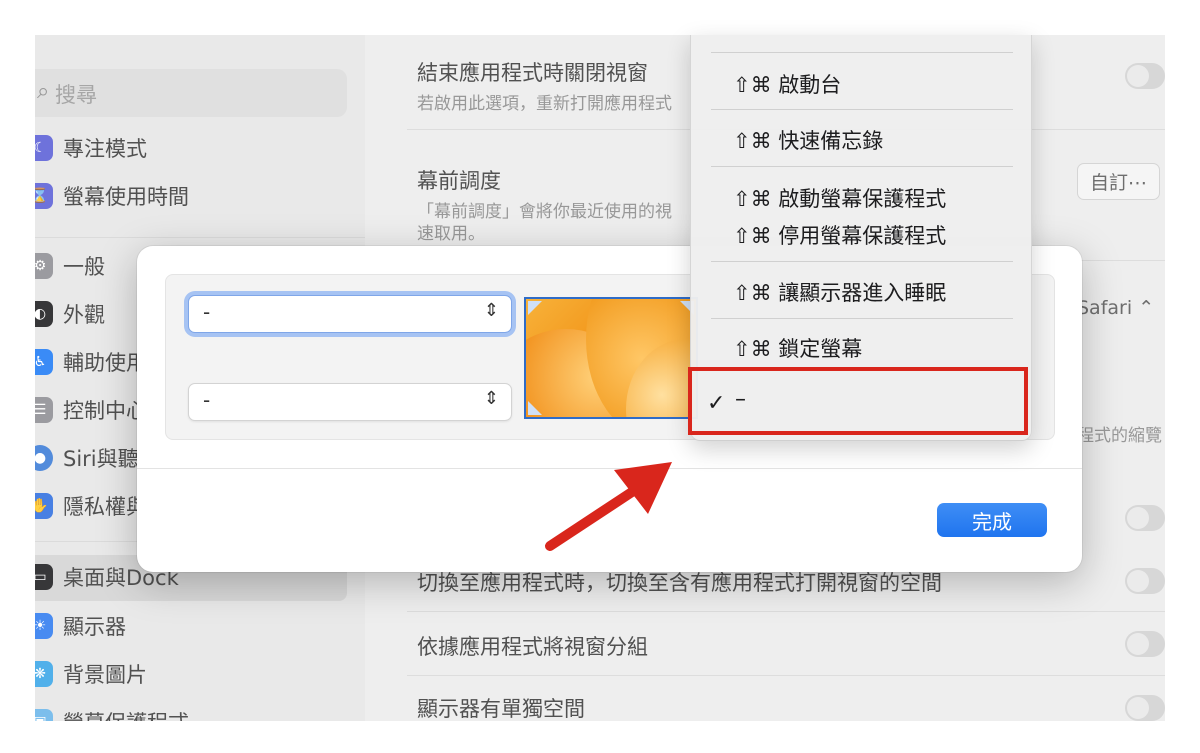  I want to click on menu-item-launchpad: ⇧⌘ 啟動台, so click(787, 84).